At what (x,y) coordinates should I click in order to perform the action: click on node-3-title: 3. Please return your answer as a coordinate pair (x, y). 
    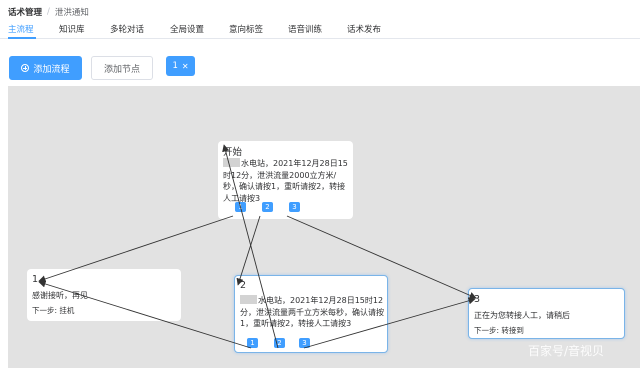
    Looking at the image, I should click on (477, 299).